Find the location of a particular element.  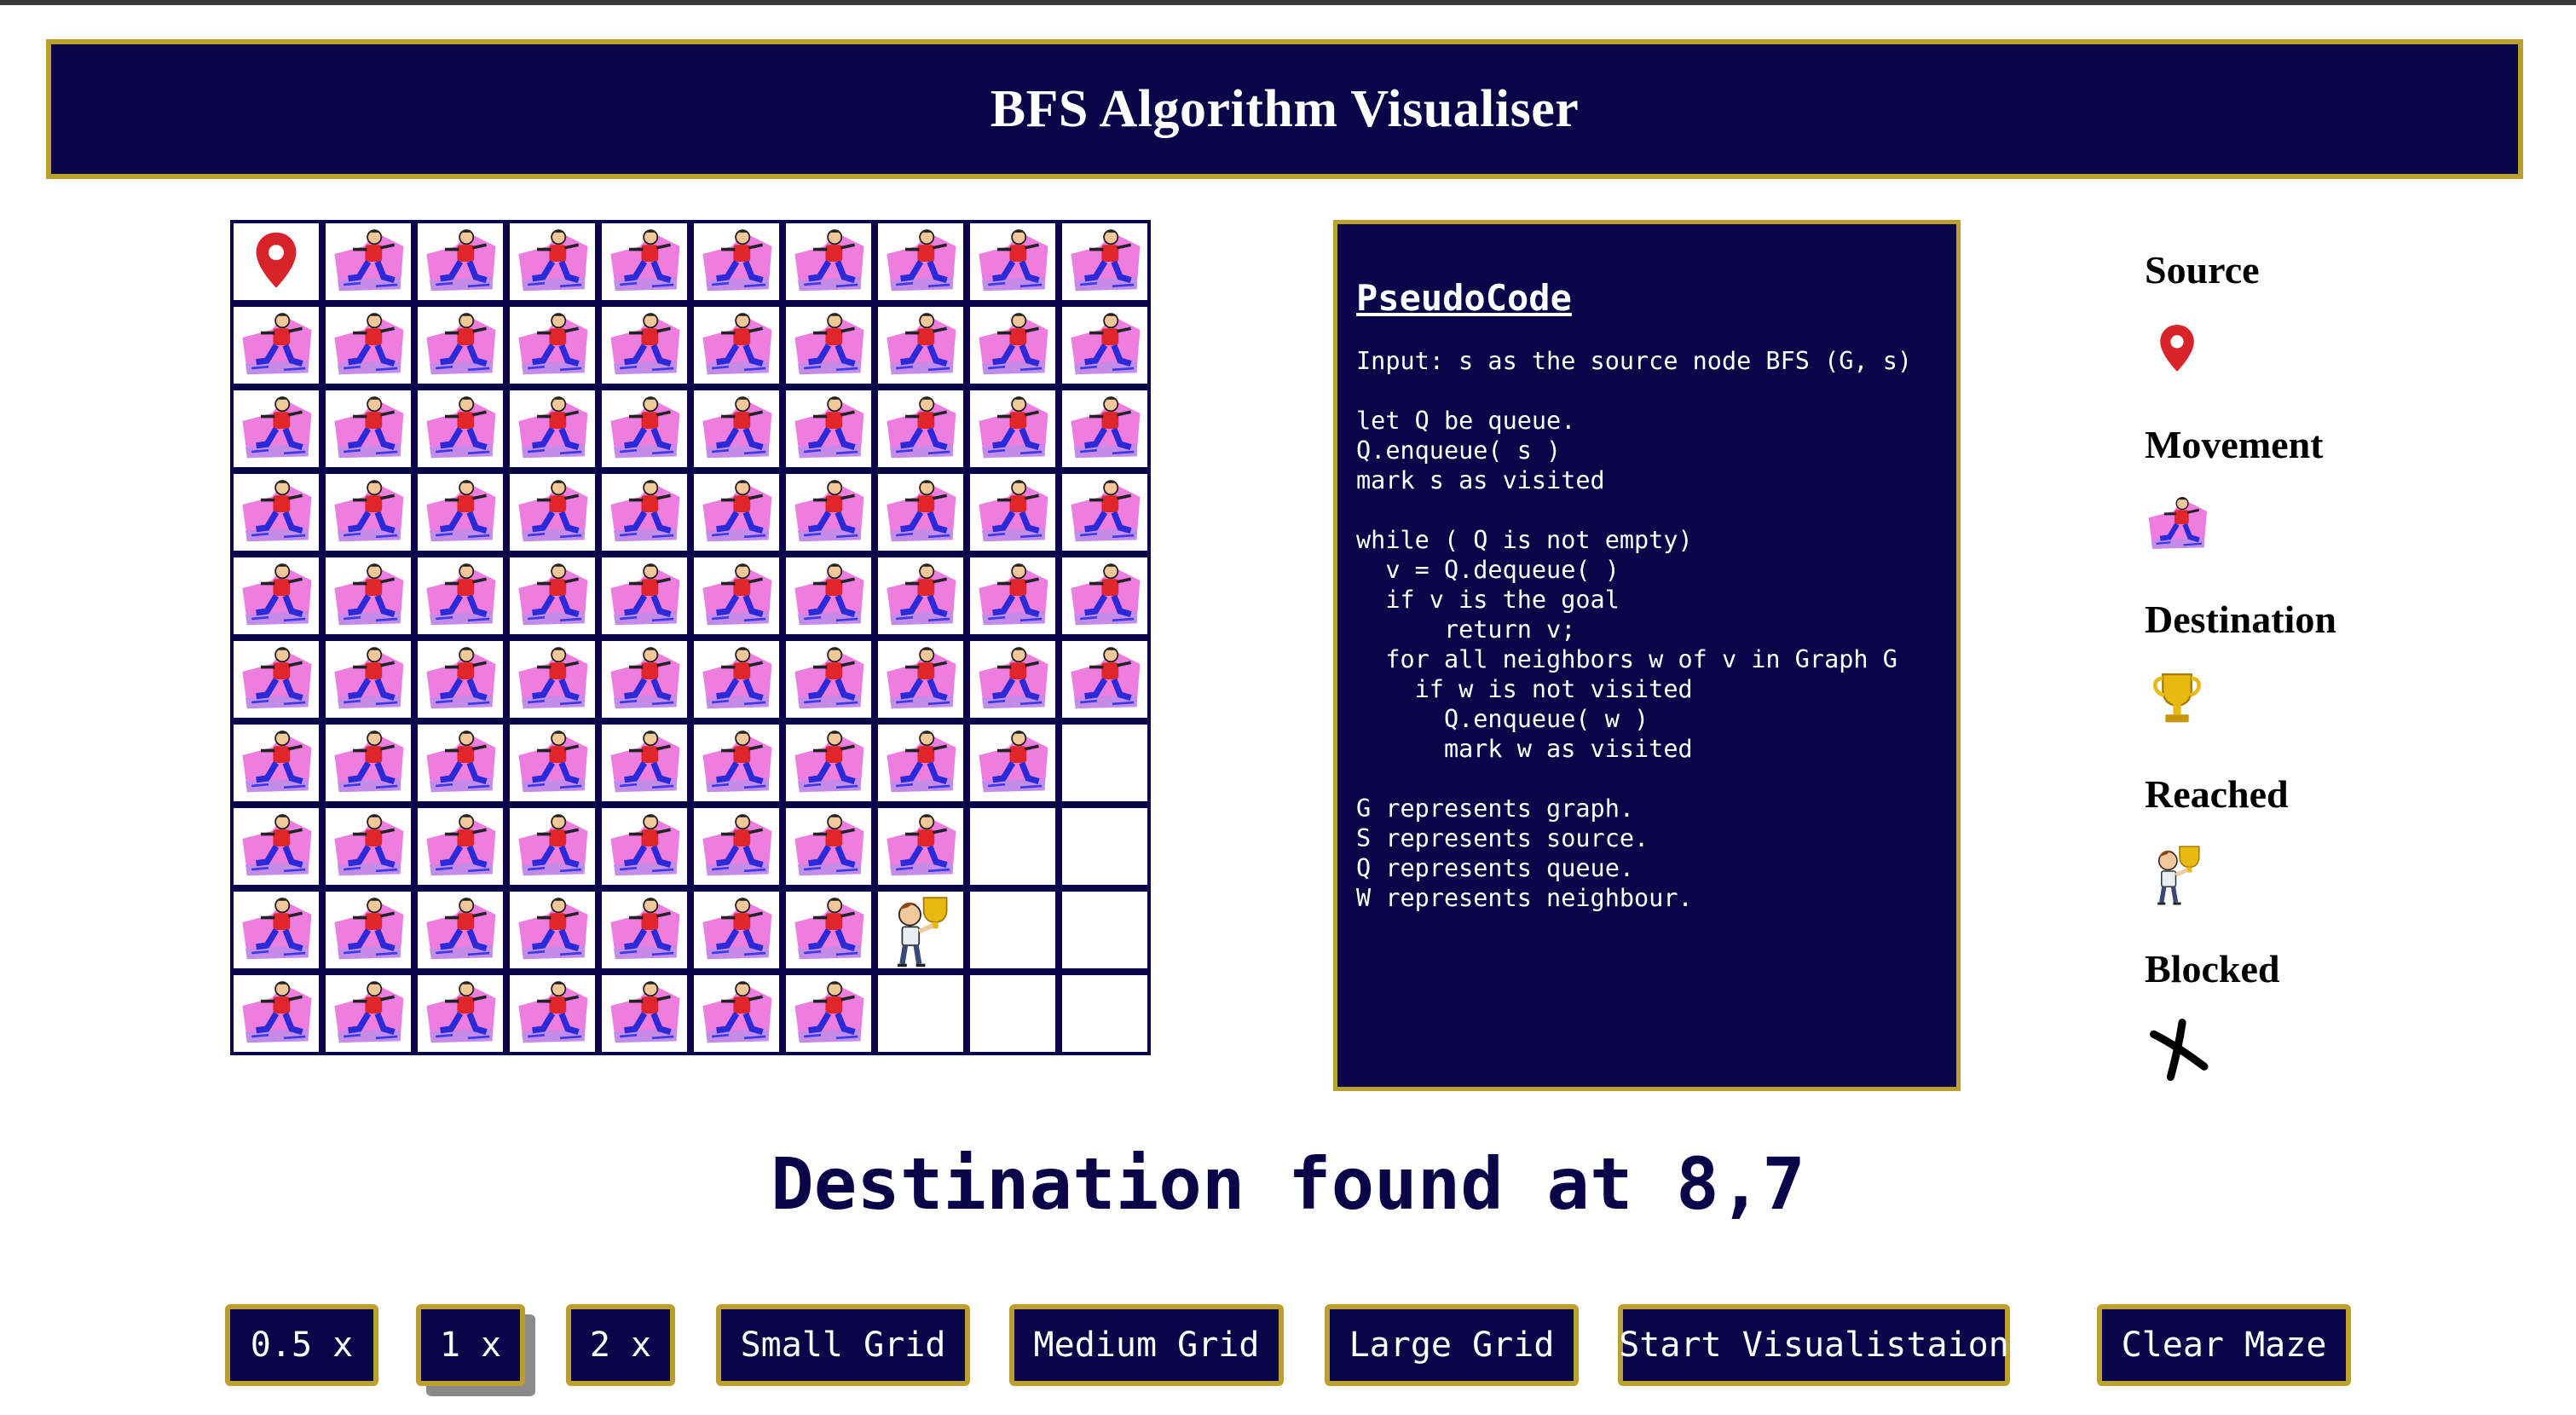

small-grid-button: Small Grid is located at coordinates (843, 1345).